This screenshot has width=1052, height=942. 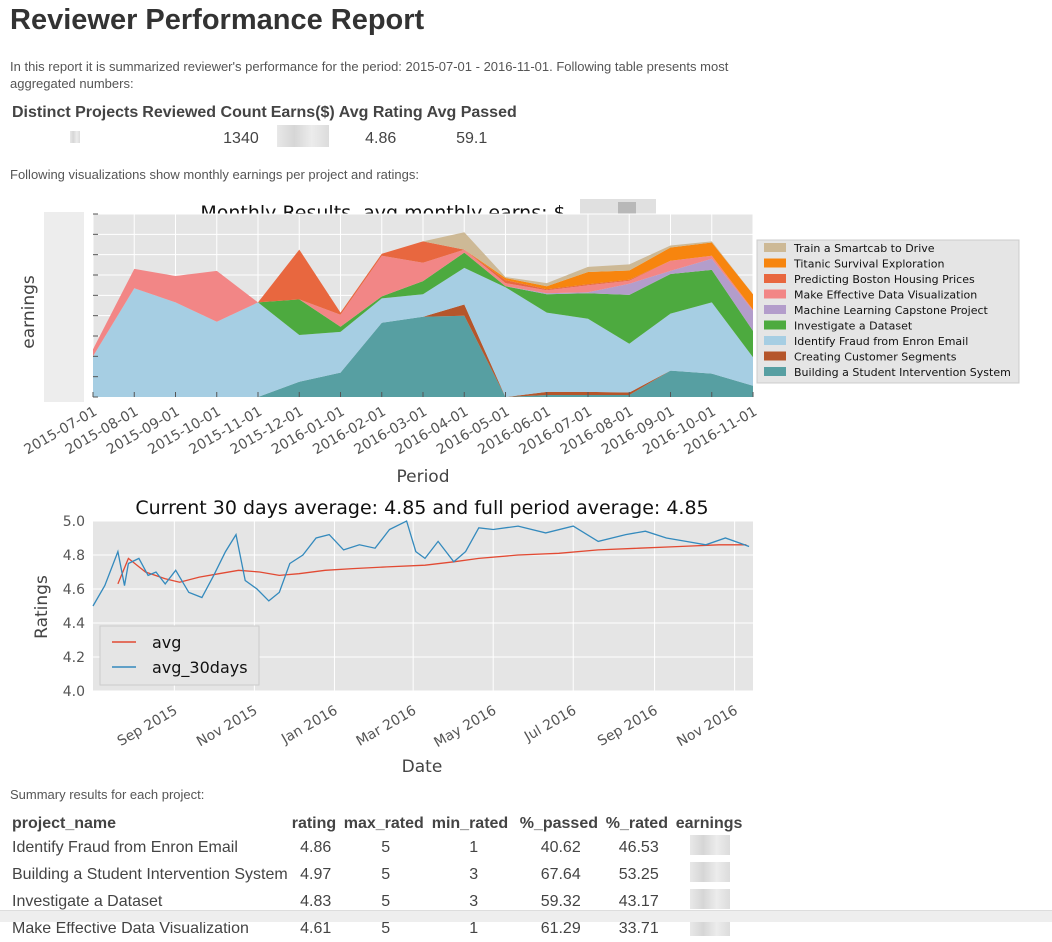 What do you see at coordinates (875, 357) in the screenshot?
I see `legend-label: Creating Customer Segments` at bounding box center [875, 357].